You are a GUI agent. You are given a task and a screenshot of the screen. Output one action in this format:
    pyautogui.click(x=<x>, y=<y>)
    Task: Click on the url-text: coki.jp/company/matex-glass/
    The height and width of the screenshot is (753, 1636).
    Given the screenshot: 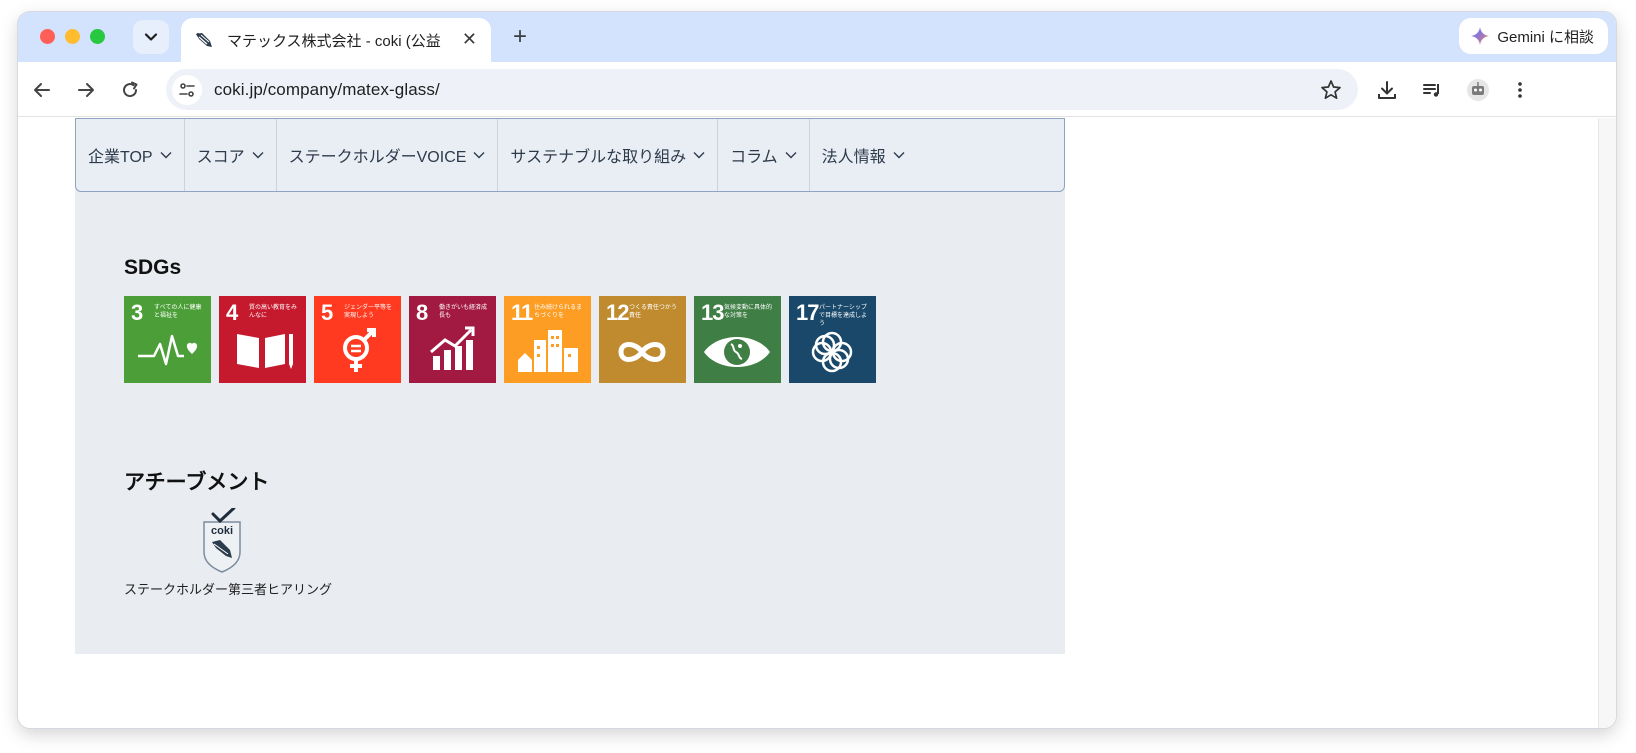 What is the action you would take?
    pyautogui.click(x=327, y=89)
    